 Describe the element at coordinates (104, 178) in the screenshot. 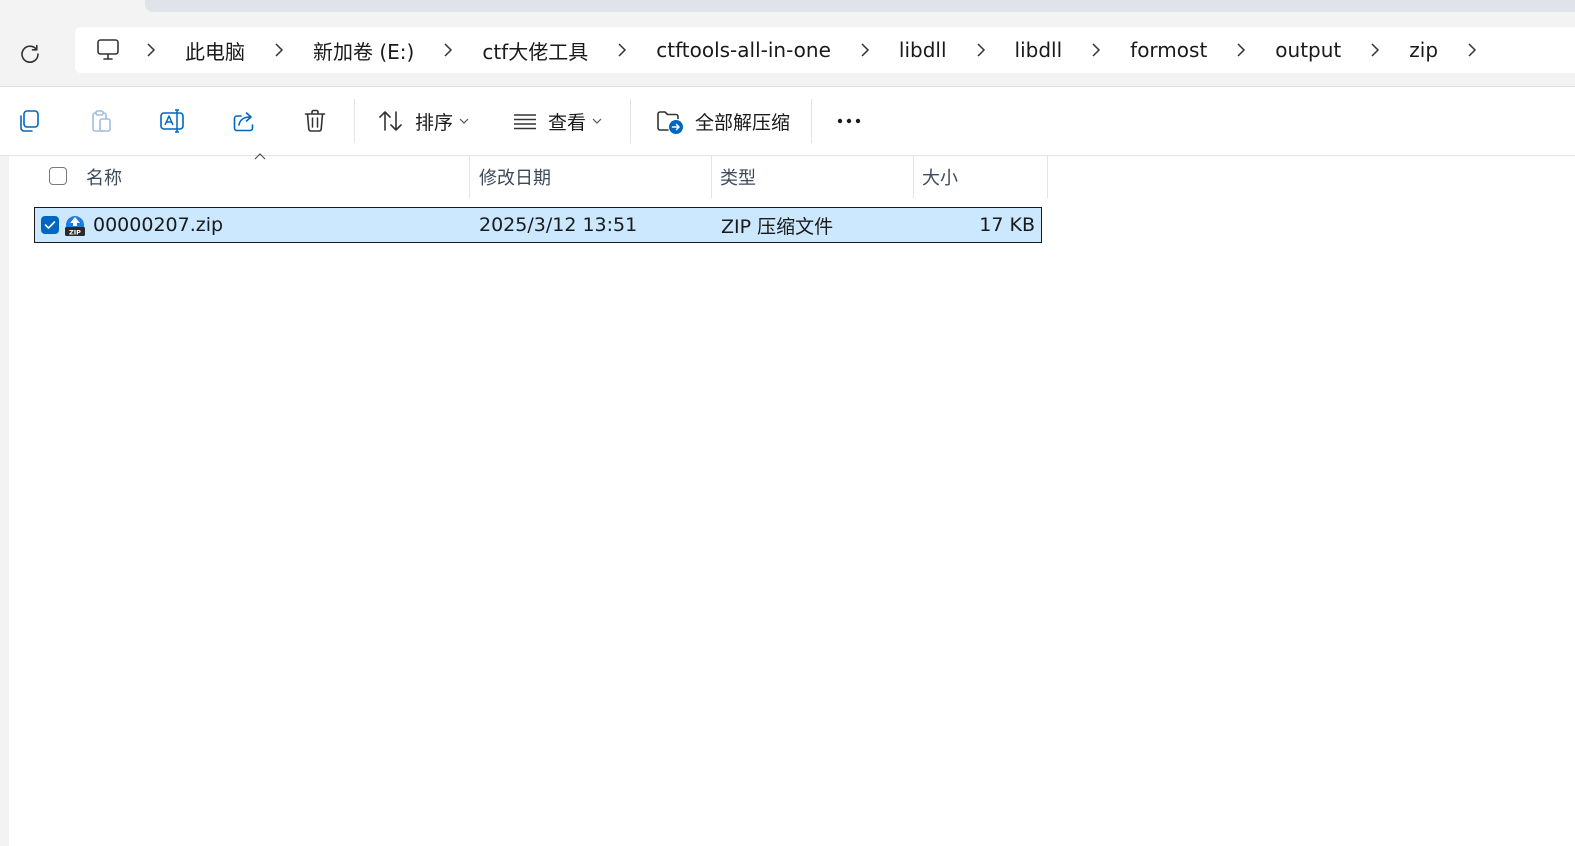

I see `column-header-name-label: 名称` at that location.